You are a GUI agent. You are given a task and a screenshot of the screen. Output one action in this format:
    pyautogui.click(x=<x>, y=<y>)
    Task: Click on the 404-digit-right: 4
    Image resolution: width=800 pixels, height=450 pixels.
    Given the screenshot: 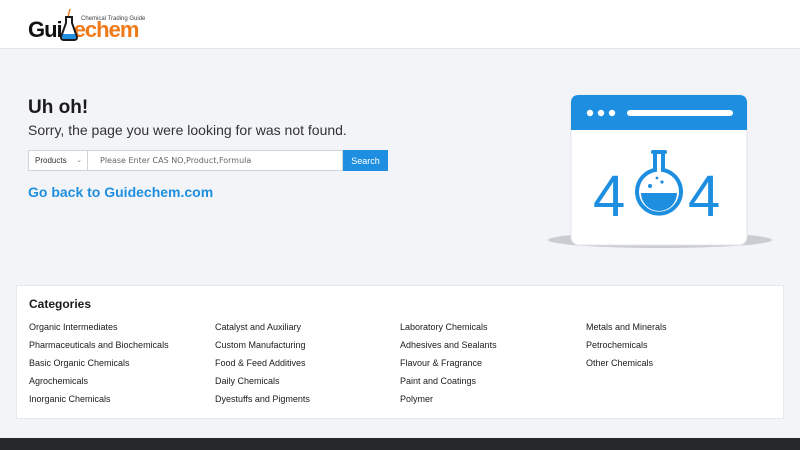 What is the action you would take?
    pyautogui.click(x=704, y=196)
    